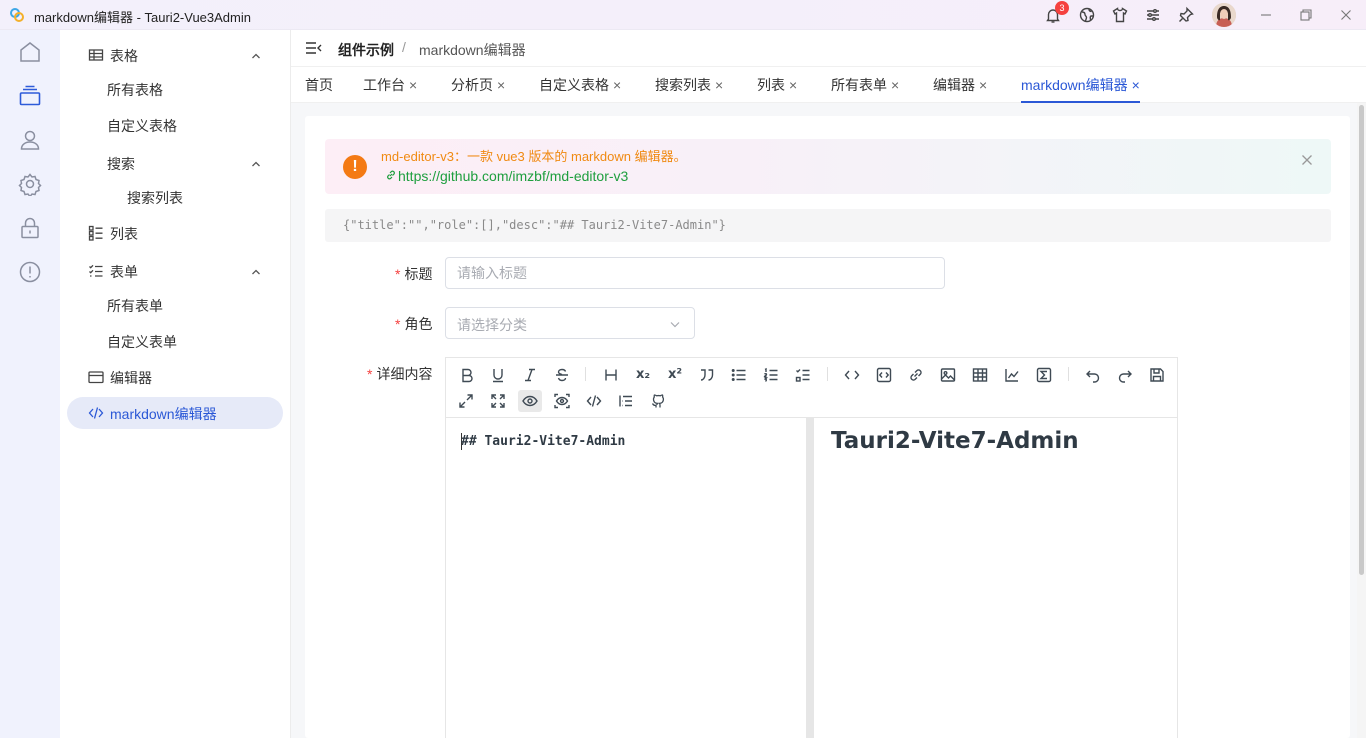 Image resolution: width=1366 pixels, height=738 pixels. What do you see at coordinates (314, 48) in the screenshot?
I see `menu-collapse-icon` at bounding box center [314, 48].